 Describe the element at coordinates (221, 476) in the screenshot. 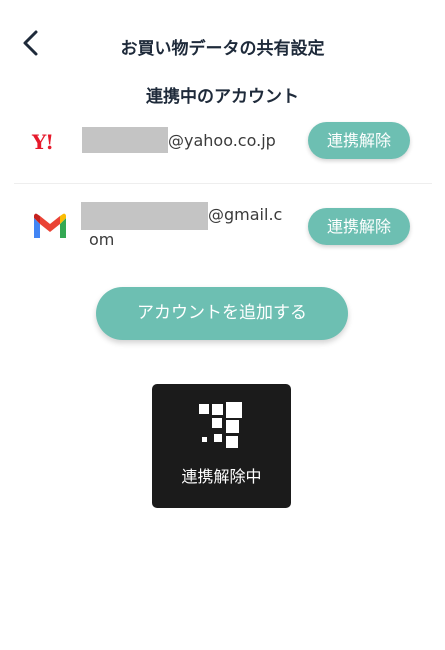

I see `toast-message: 連携解除中` at that location.